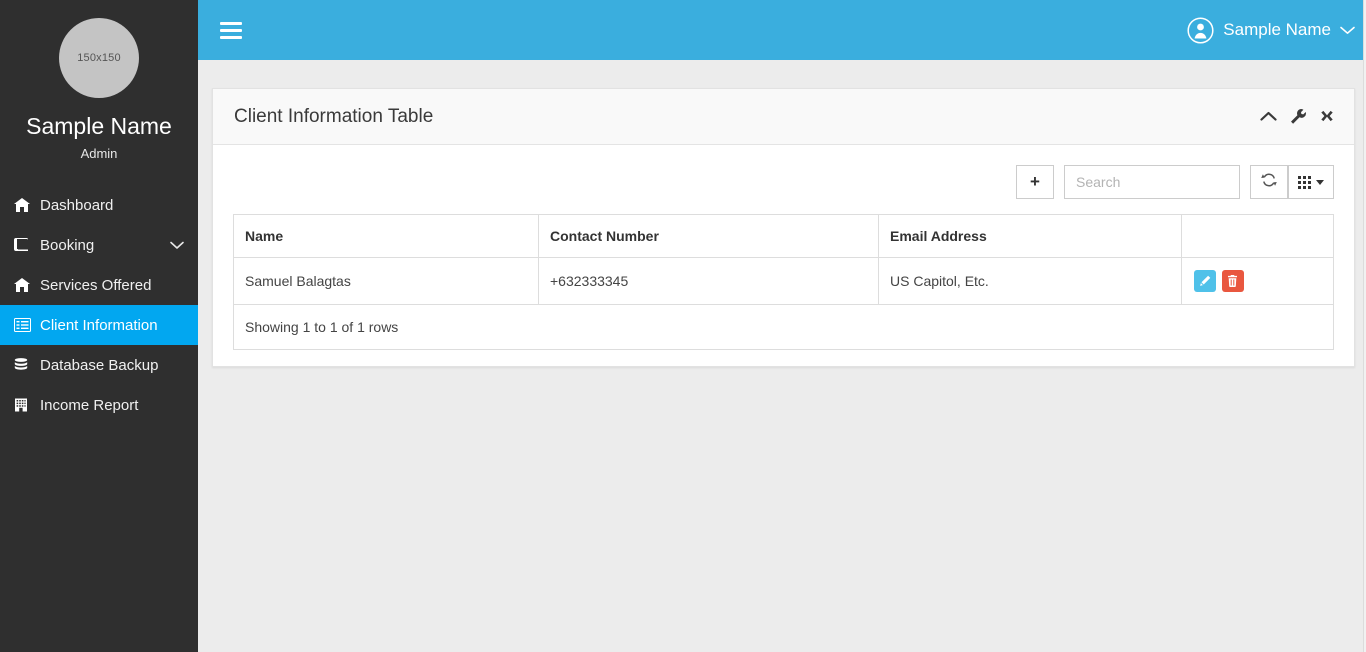 The height and width of the screenshot is (652, 1366). I want to click on sidebar-item-label: Dashboard, so click(77, 205).